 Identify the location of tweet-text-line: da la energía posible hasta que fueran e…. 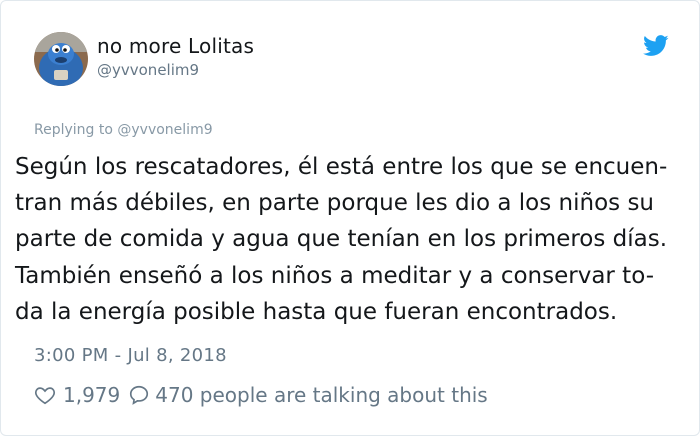
(316, 311).